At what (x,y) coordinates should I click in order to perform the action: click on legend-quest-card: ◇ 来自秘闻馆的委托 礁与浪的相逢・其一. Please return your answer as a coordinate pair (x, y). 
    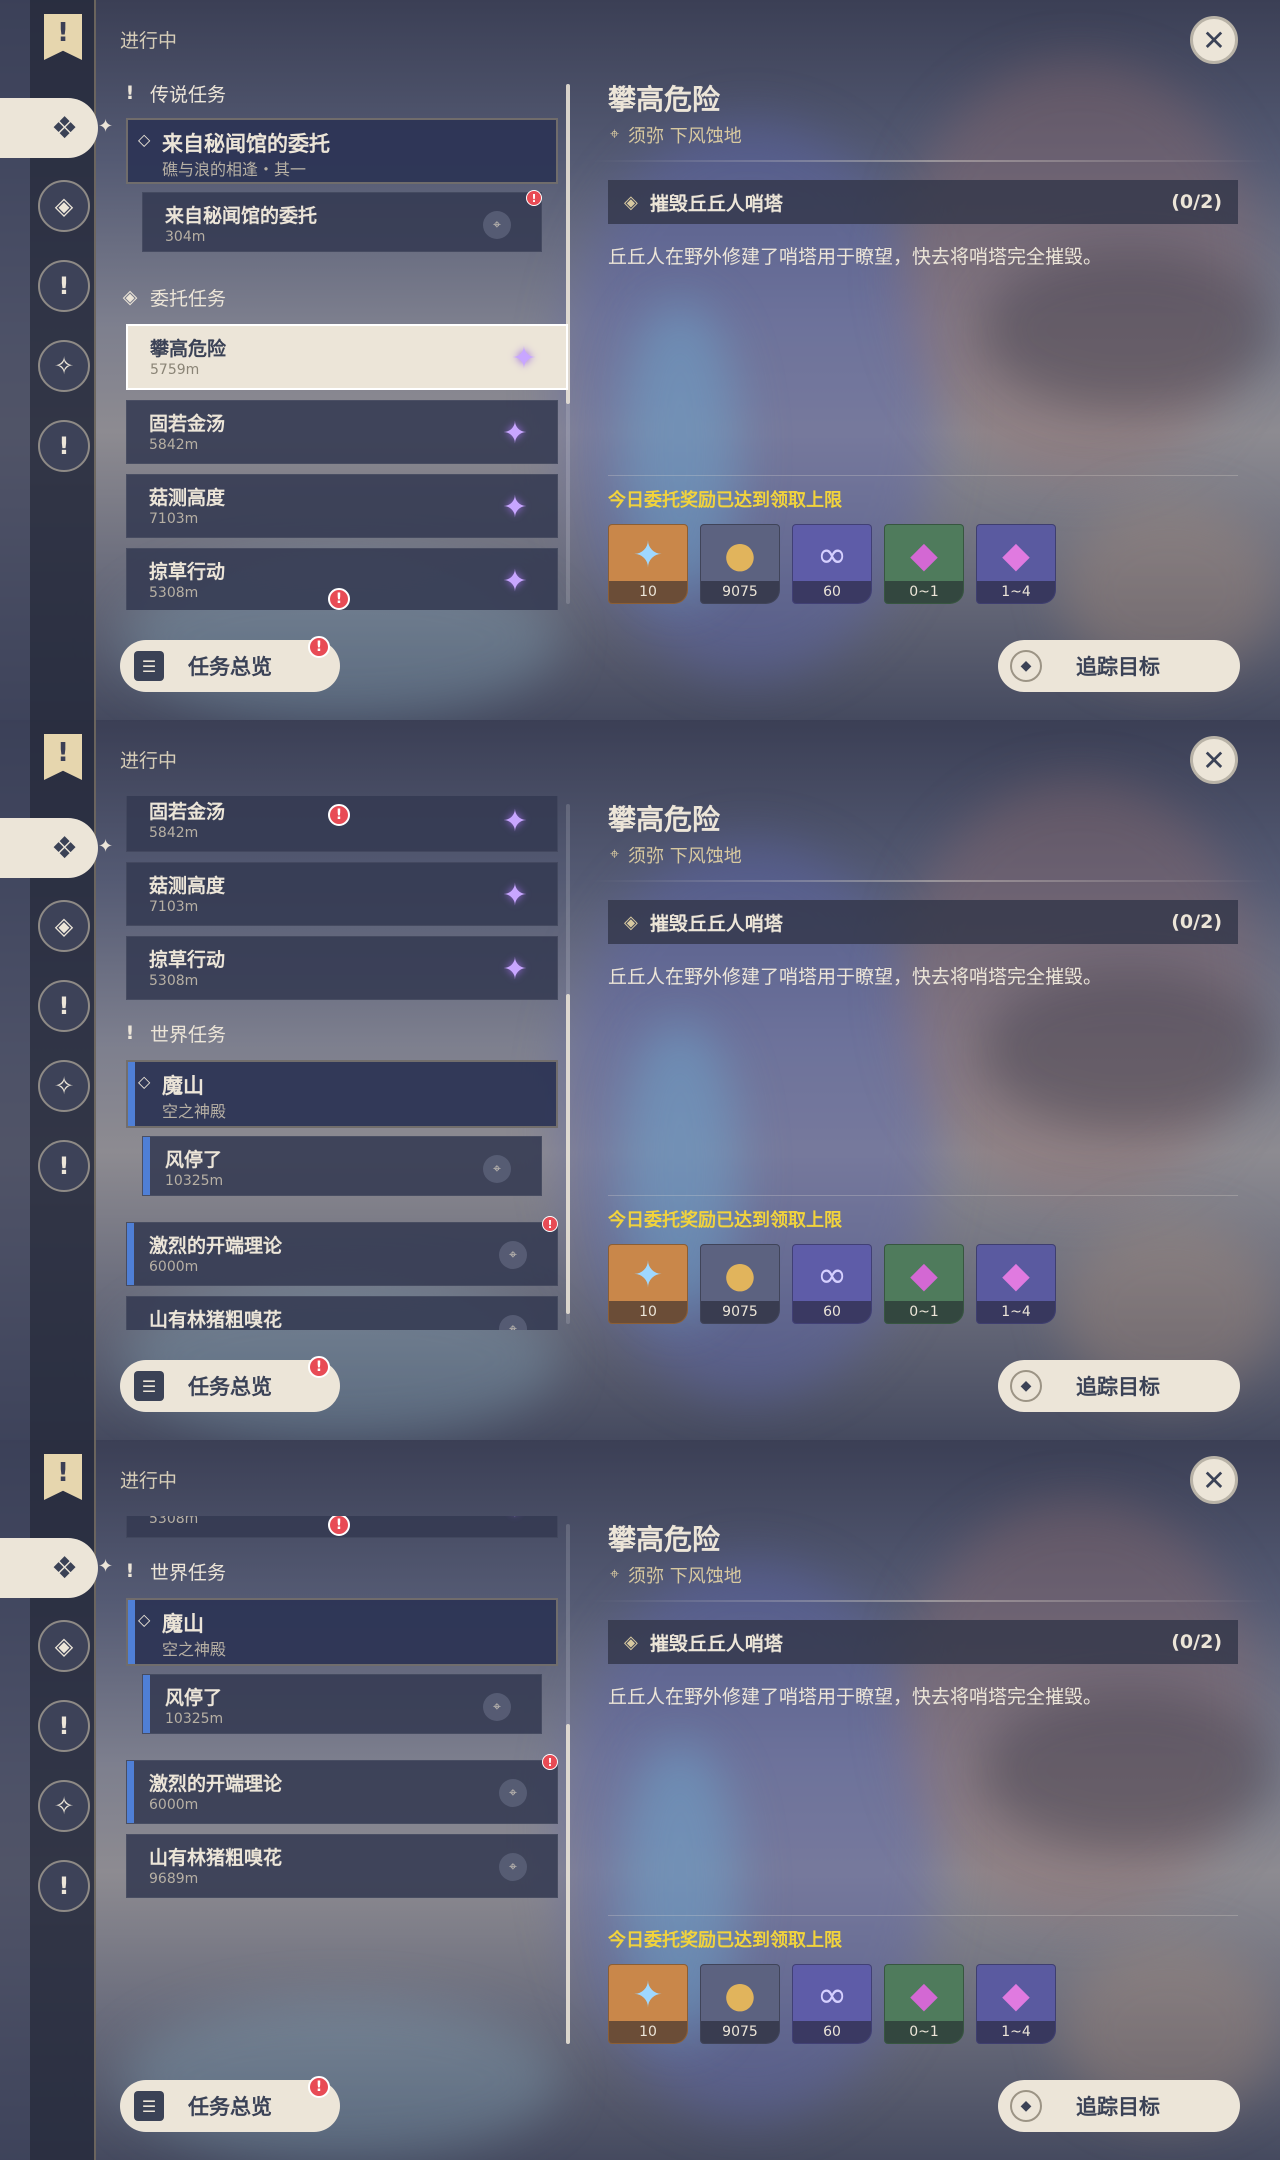
    Looking at the image, I should click on (342, 151).